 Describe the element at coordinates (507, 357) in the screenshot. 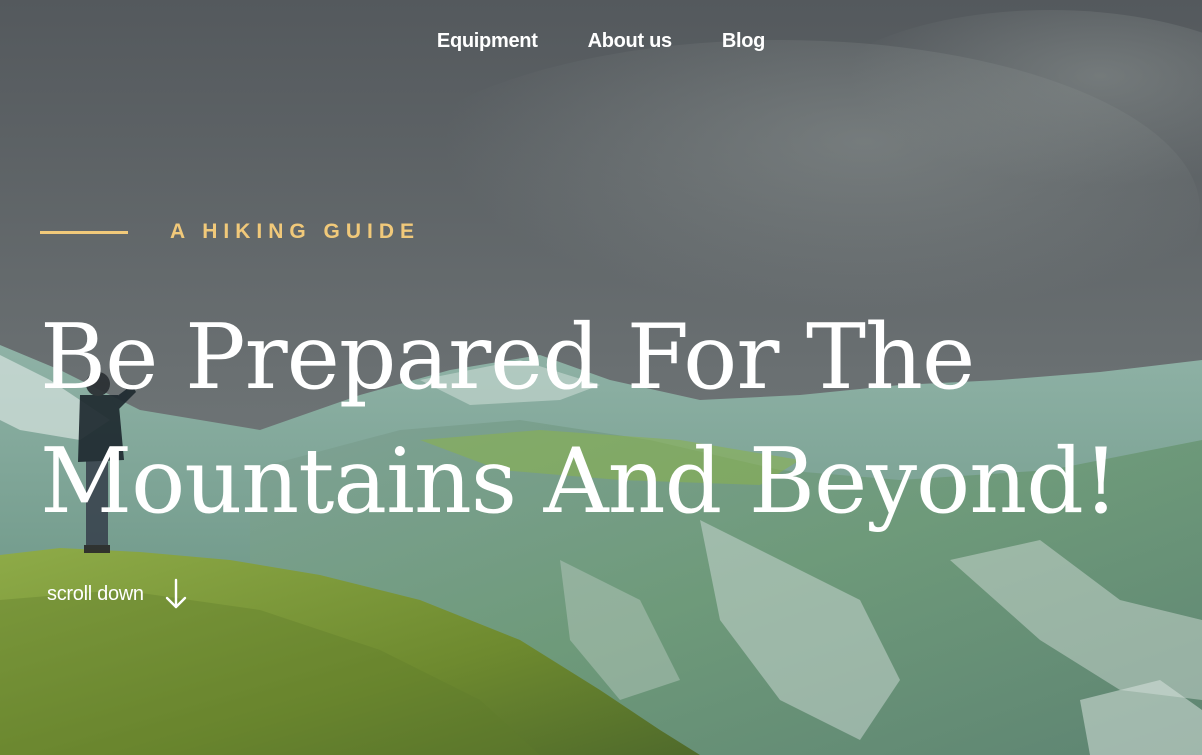

I see `hero-headline-line-1: Be Prepared For The` at that location.